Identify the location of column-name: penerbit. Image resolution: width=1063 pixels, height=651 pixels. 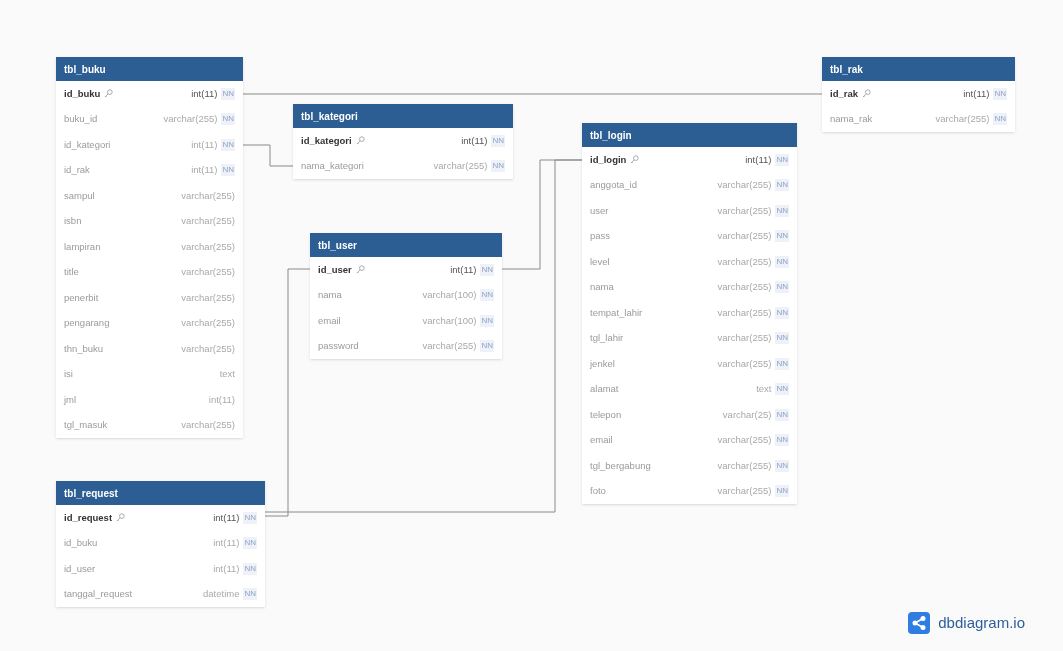
(81, 297).